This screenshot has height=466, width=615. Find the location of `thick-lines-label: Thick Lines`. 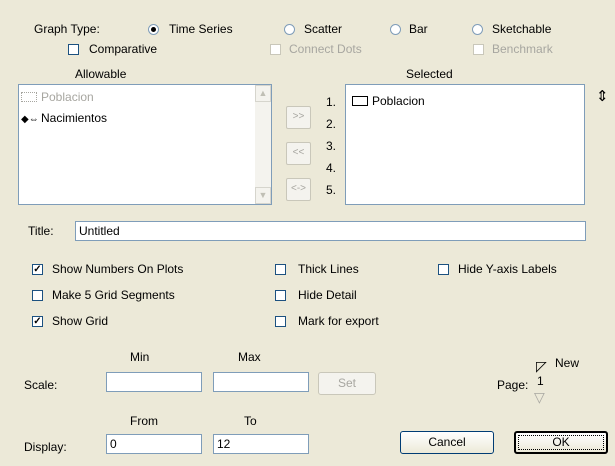

thick-lines-label: Thick Lines is located at coordinates (328, 269).